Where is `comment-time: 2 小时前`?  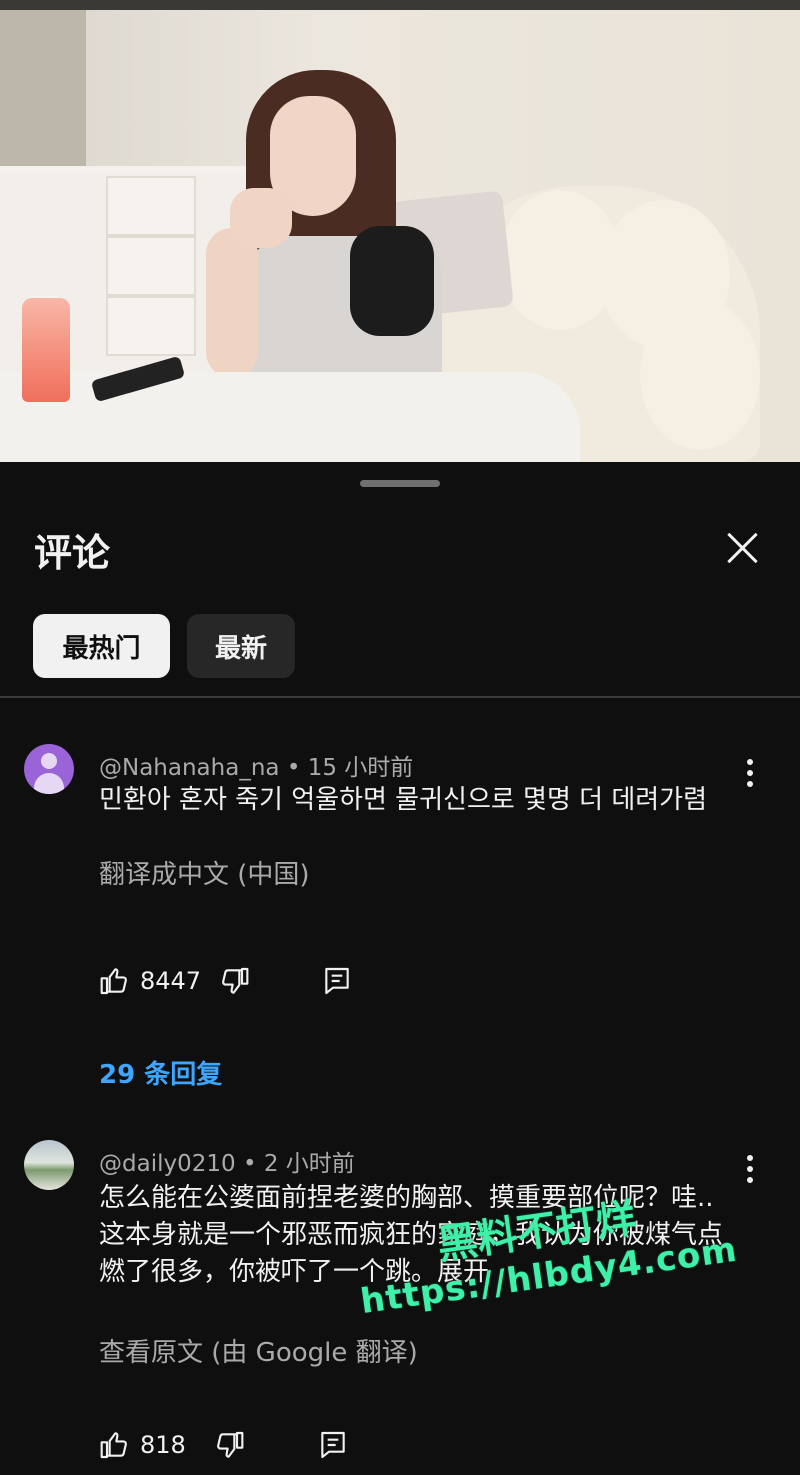 comment-time: 2 小时前 is located at coordinates (309, 1164).